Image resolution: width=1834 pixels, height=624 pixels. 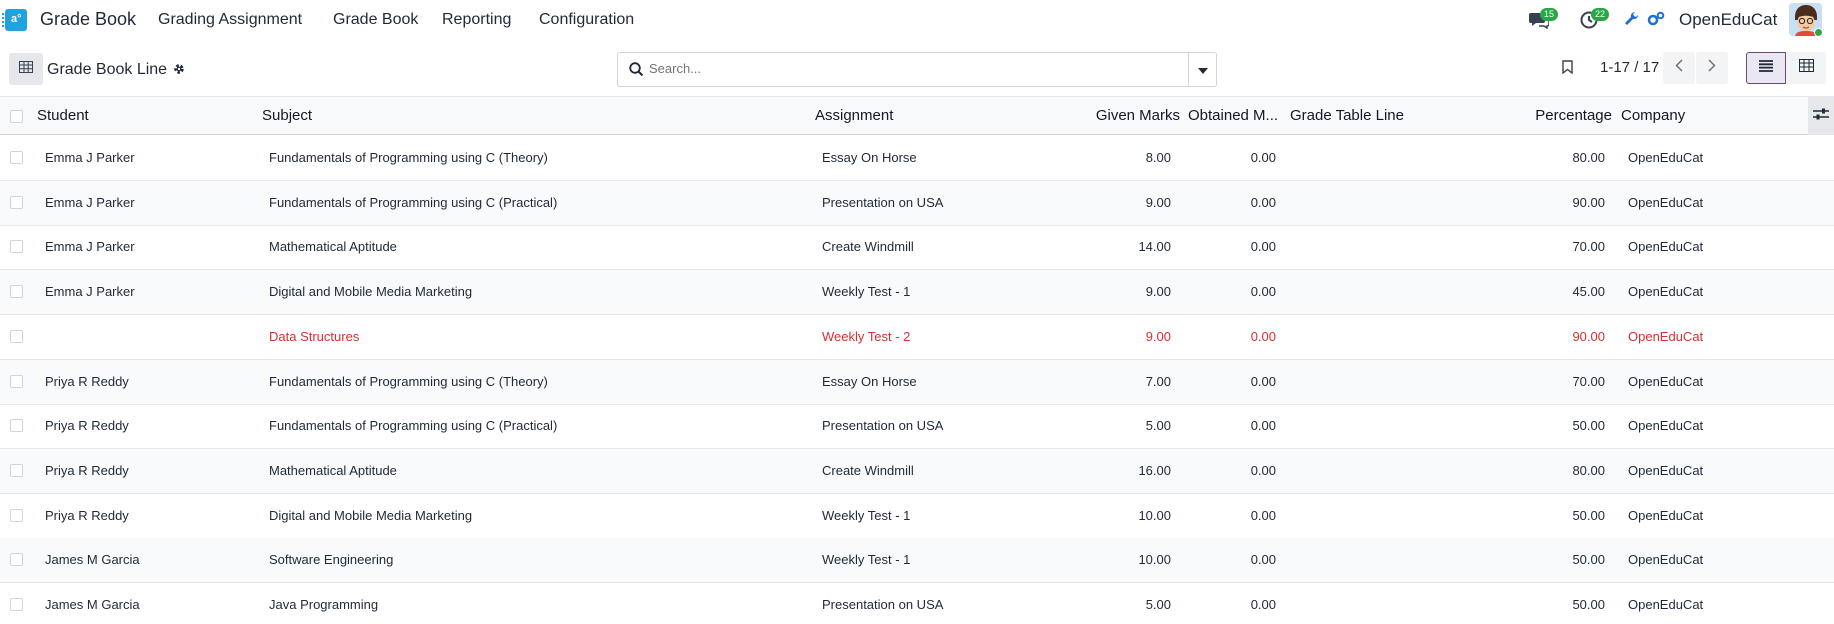 I want to click on optional-columns-toggle, so click(x=1821, y=116).